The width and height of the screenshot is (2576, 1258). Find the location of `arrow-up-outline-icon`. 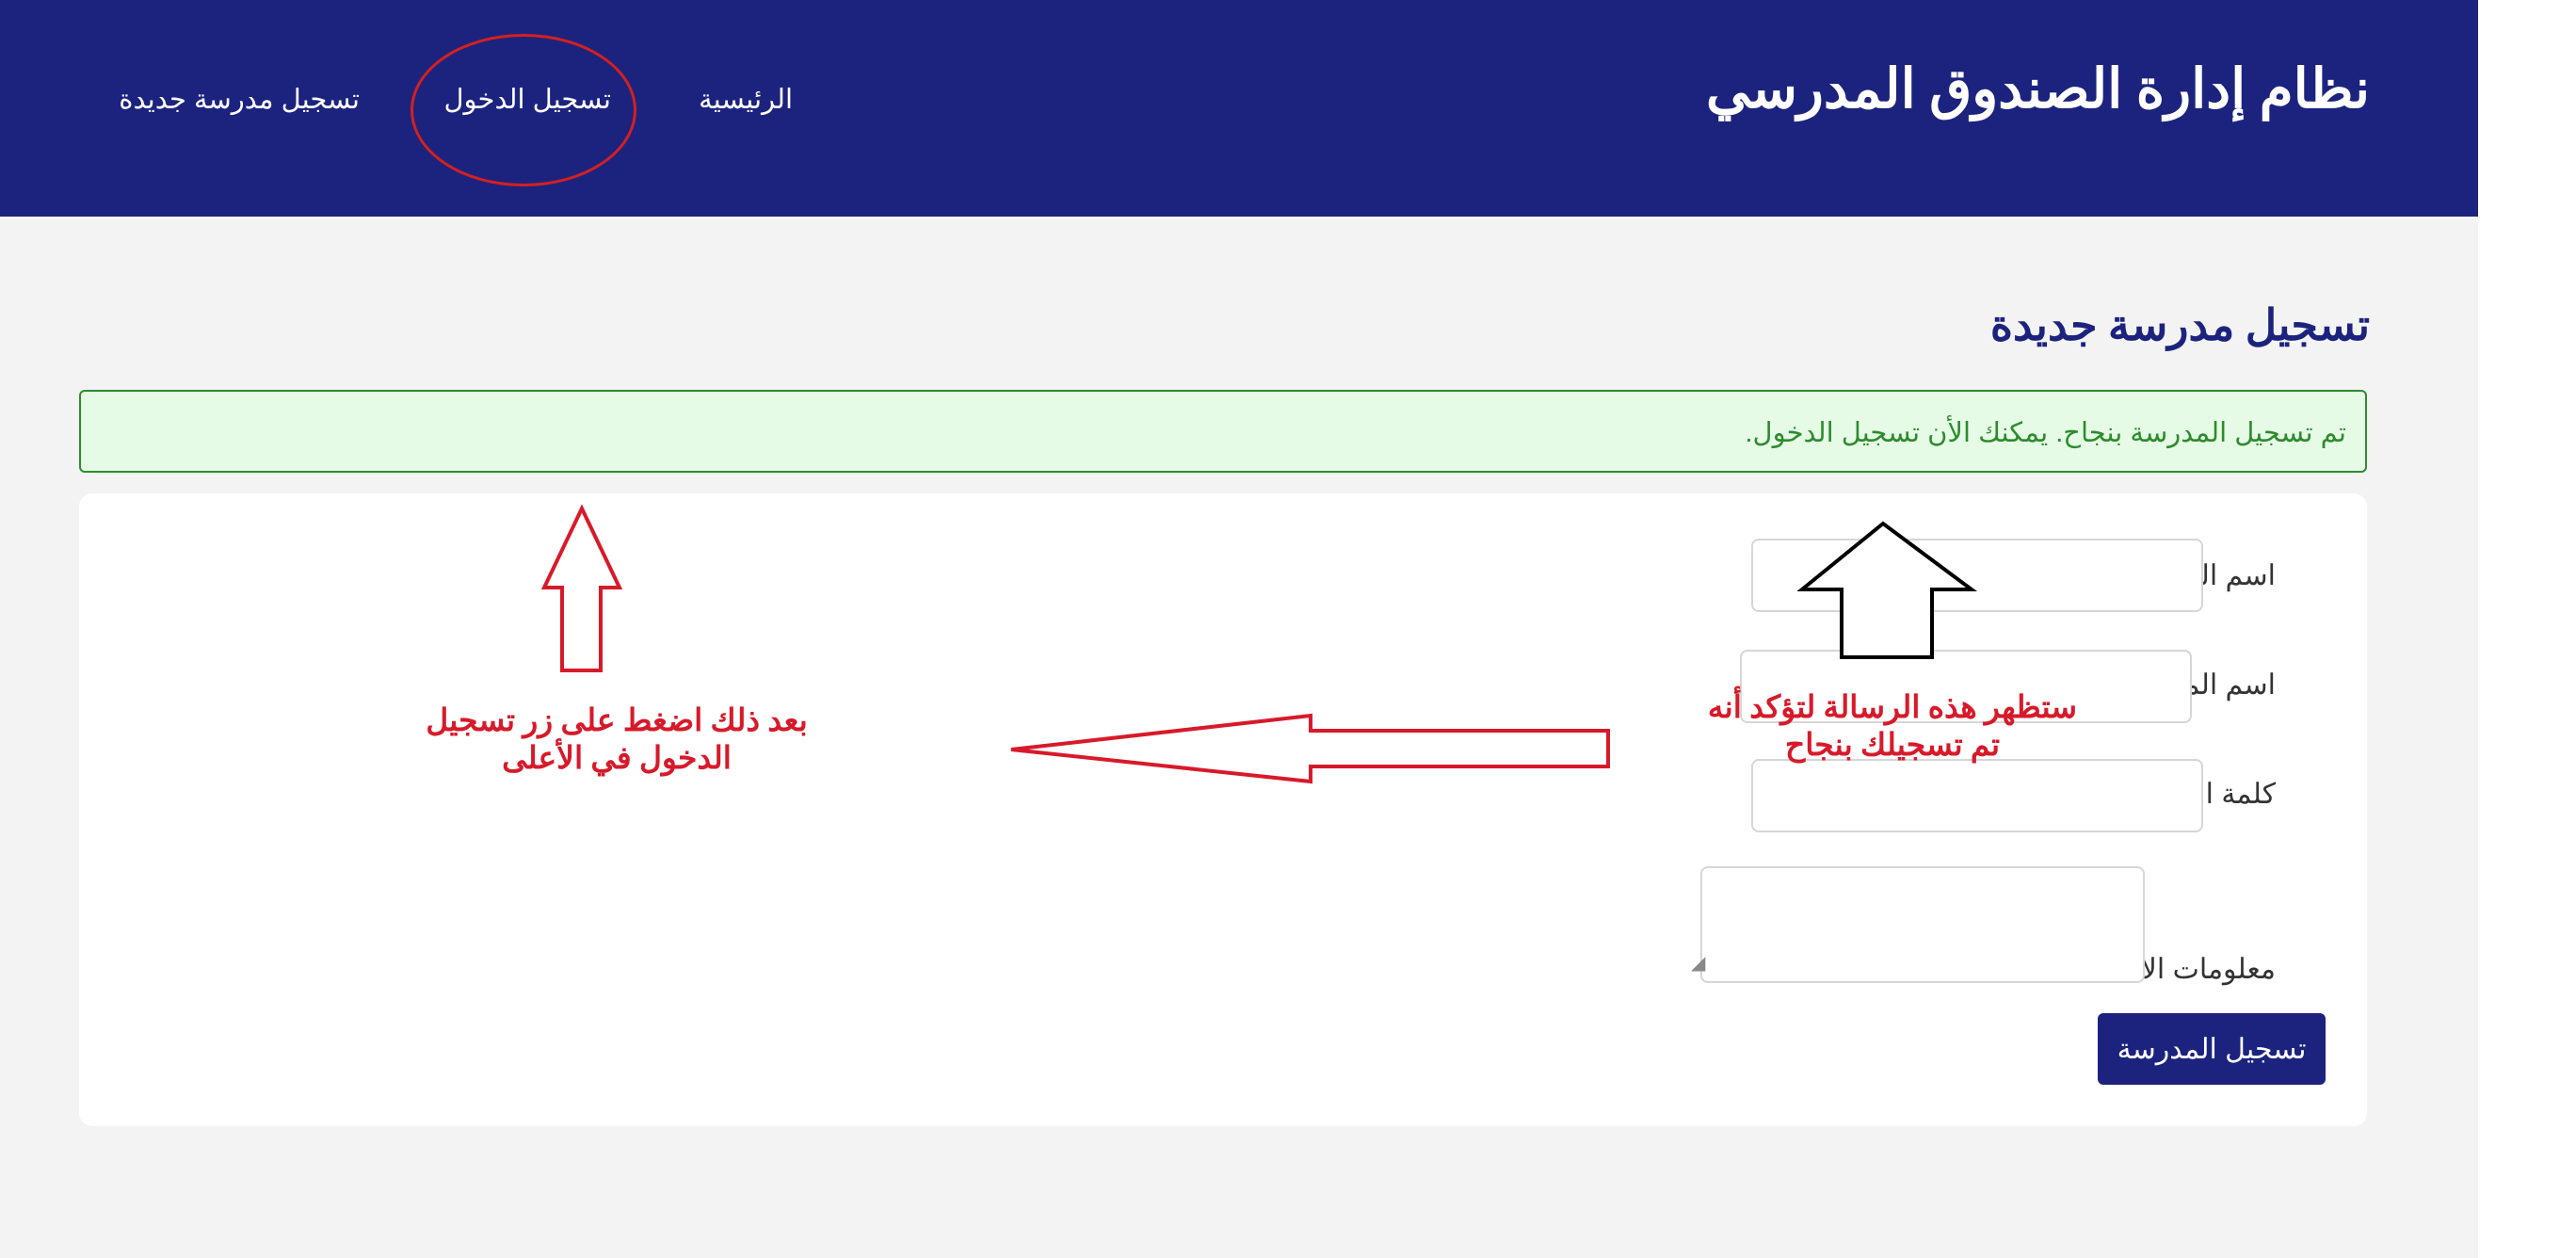

arrow-up-outline-icon is located at coordinates (1887, 590).